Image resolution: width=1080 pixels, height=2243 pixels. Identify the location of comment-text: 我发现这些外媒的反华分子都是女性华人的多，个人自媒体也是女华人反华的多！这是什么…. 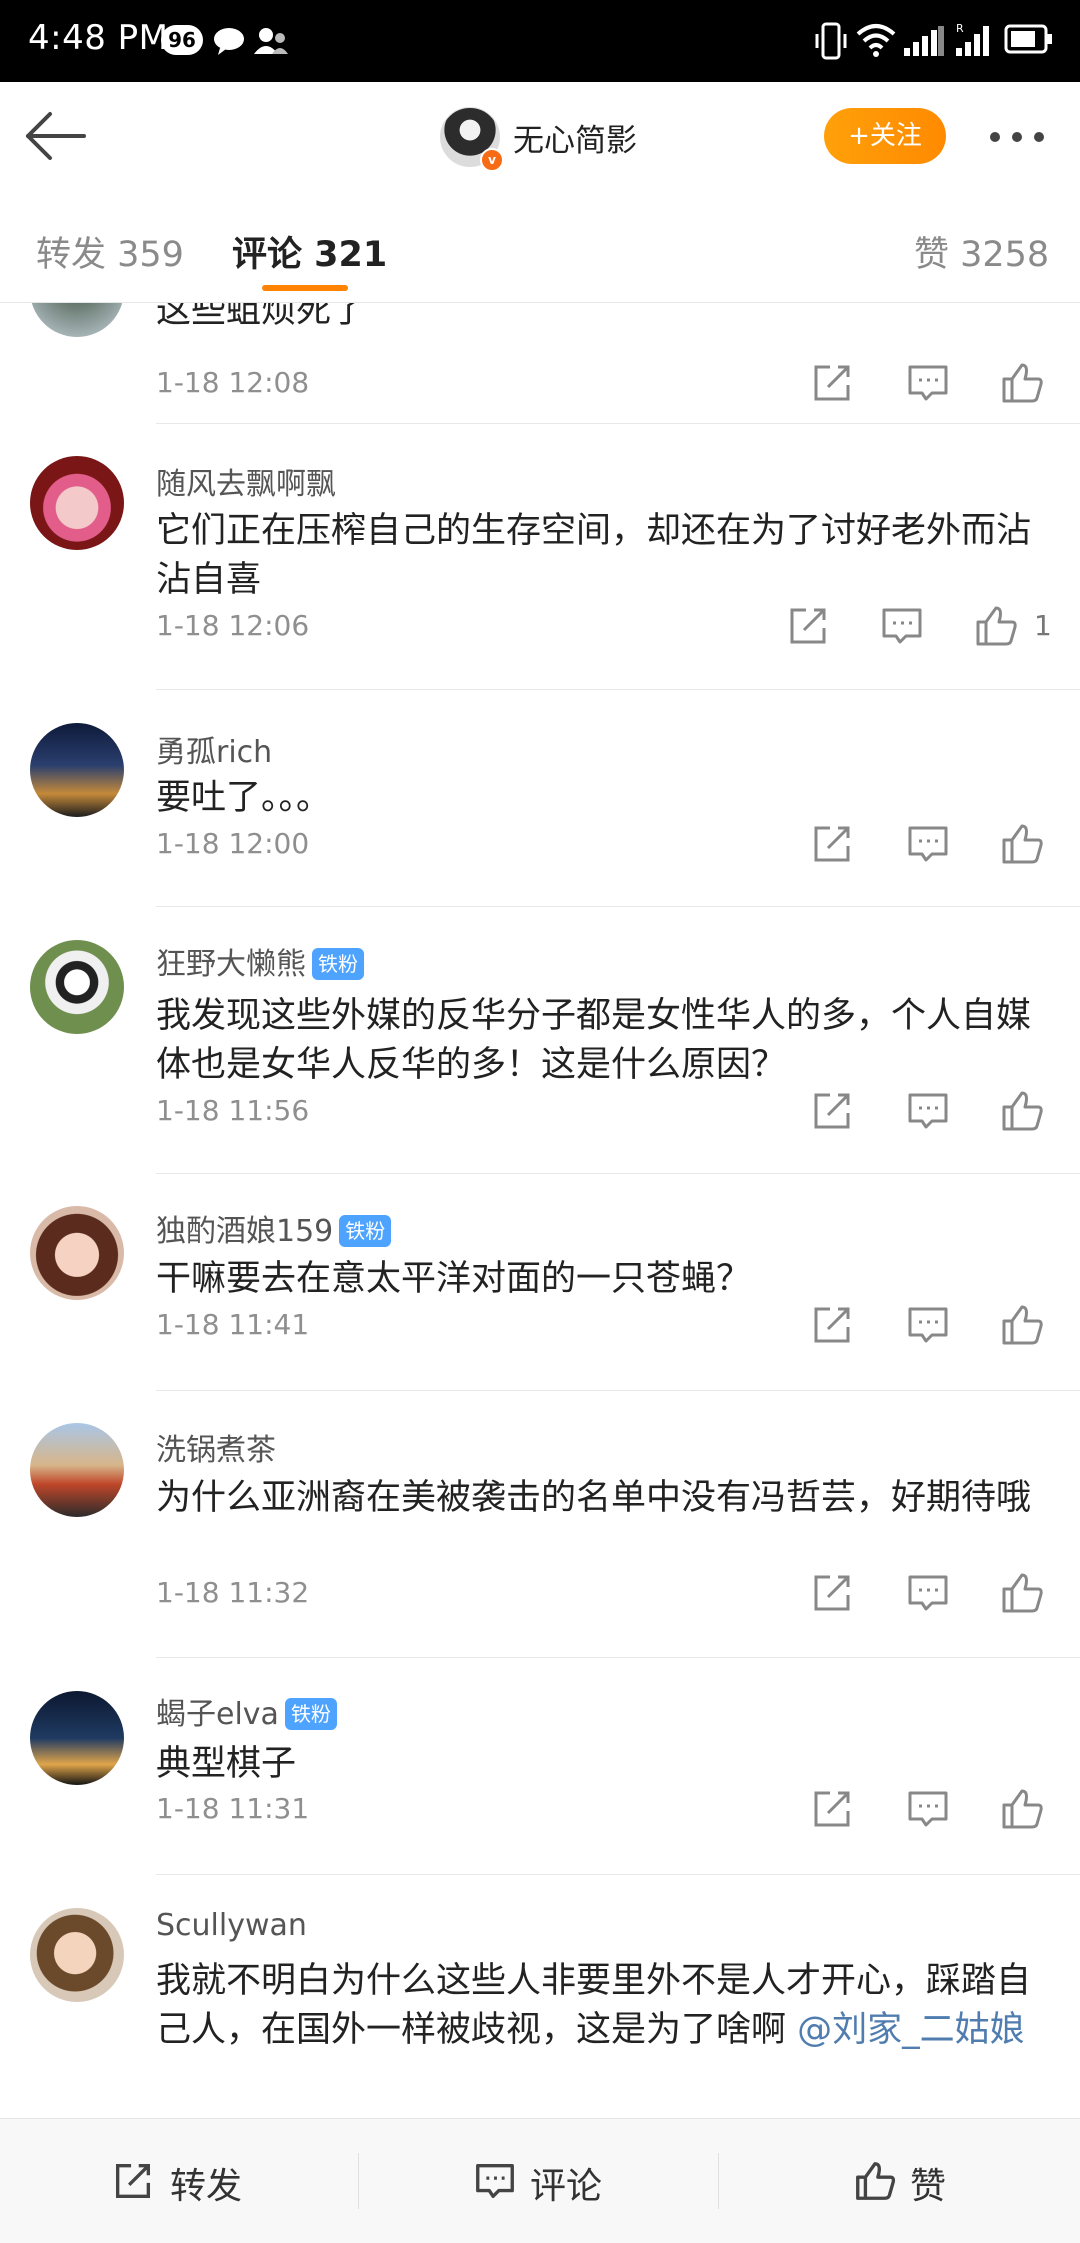
(594, 1040).